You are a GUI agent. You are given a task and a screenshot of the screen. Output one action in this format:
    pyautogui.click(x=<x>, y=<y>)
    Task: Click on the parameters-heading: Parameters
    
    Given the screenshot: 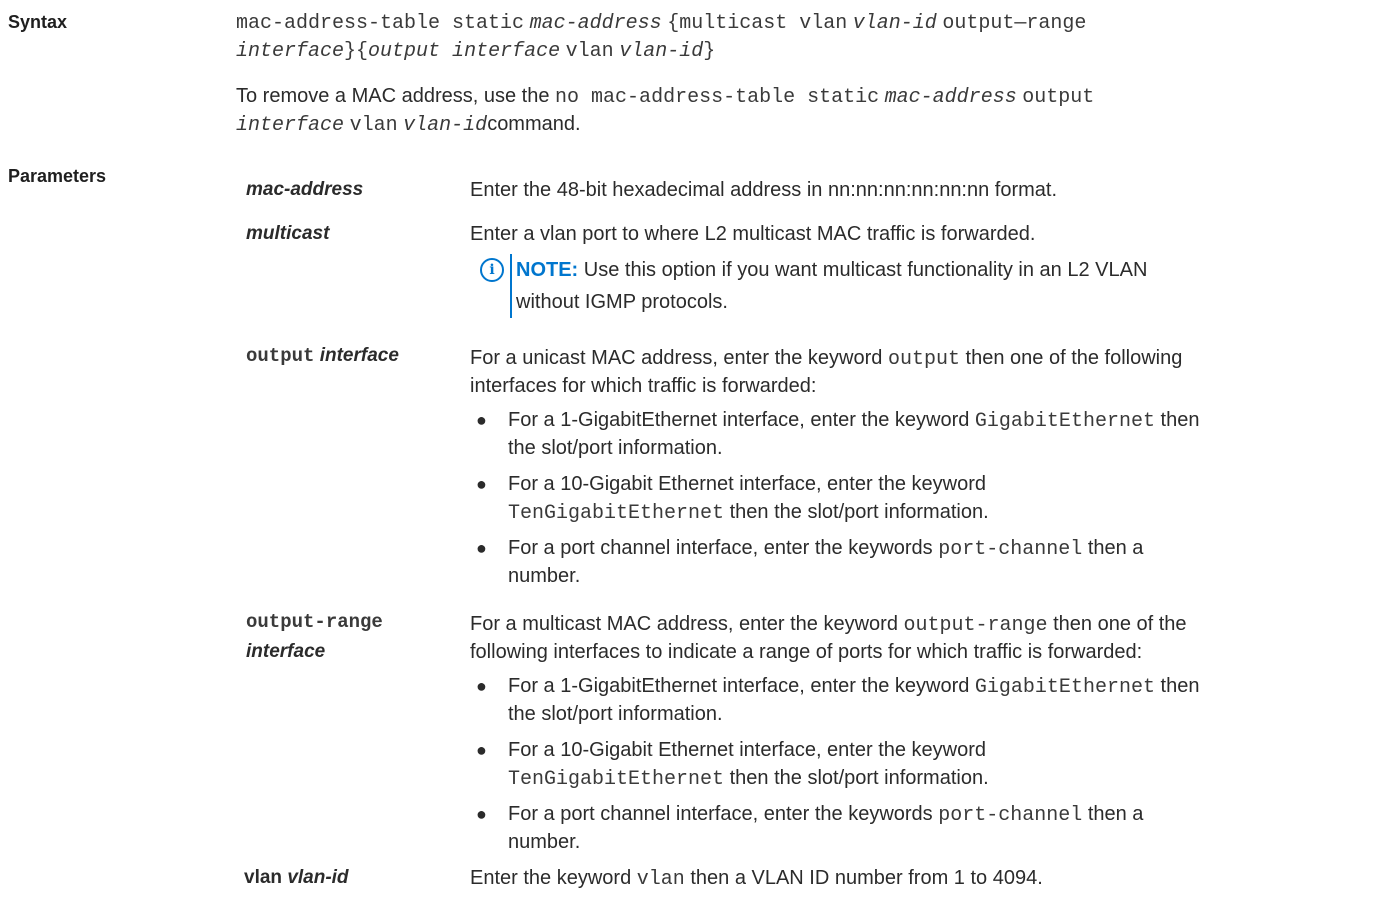 What is the action you would take?
    pyautogui.click(x=57, y=176)
    